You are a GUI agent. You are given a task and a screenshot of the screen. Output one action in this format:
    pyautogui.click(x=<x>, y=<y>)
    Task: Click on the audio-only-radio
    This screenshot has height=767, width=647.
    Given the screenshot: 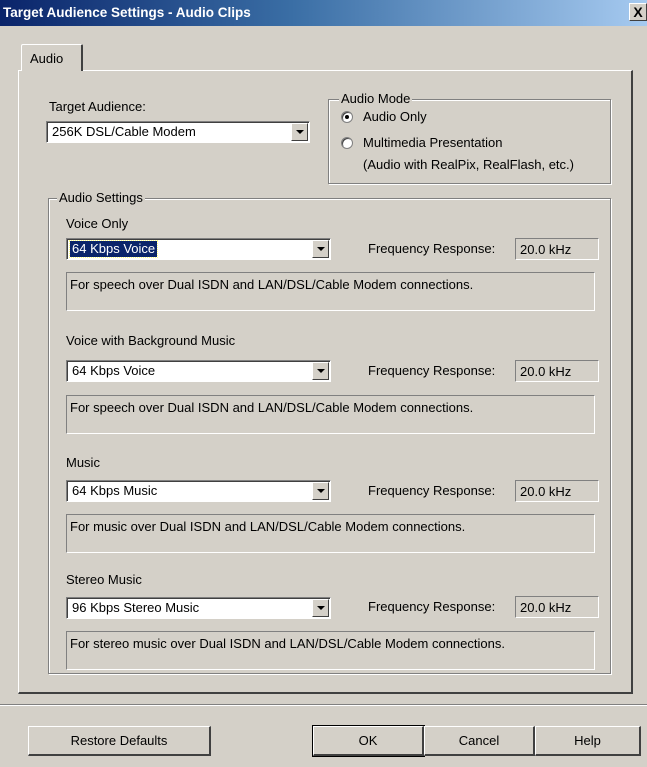 What is the action you would take?
    pyautogui.click(x=347, y=117)
    